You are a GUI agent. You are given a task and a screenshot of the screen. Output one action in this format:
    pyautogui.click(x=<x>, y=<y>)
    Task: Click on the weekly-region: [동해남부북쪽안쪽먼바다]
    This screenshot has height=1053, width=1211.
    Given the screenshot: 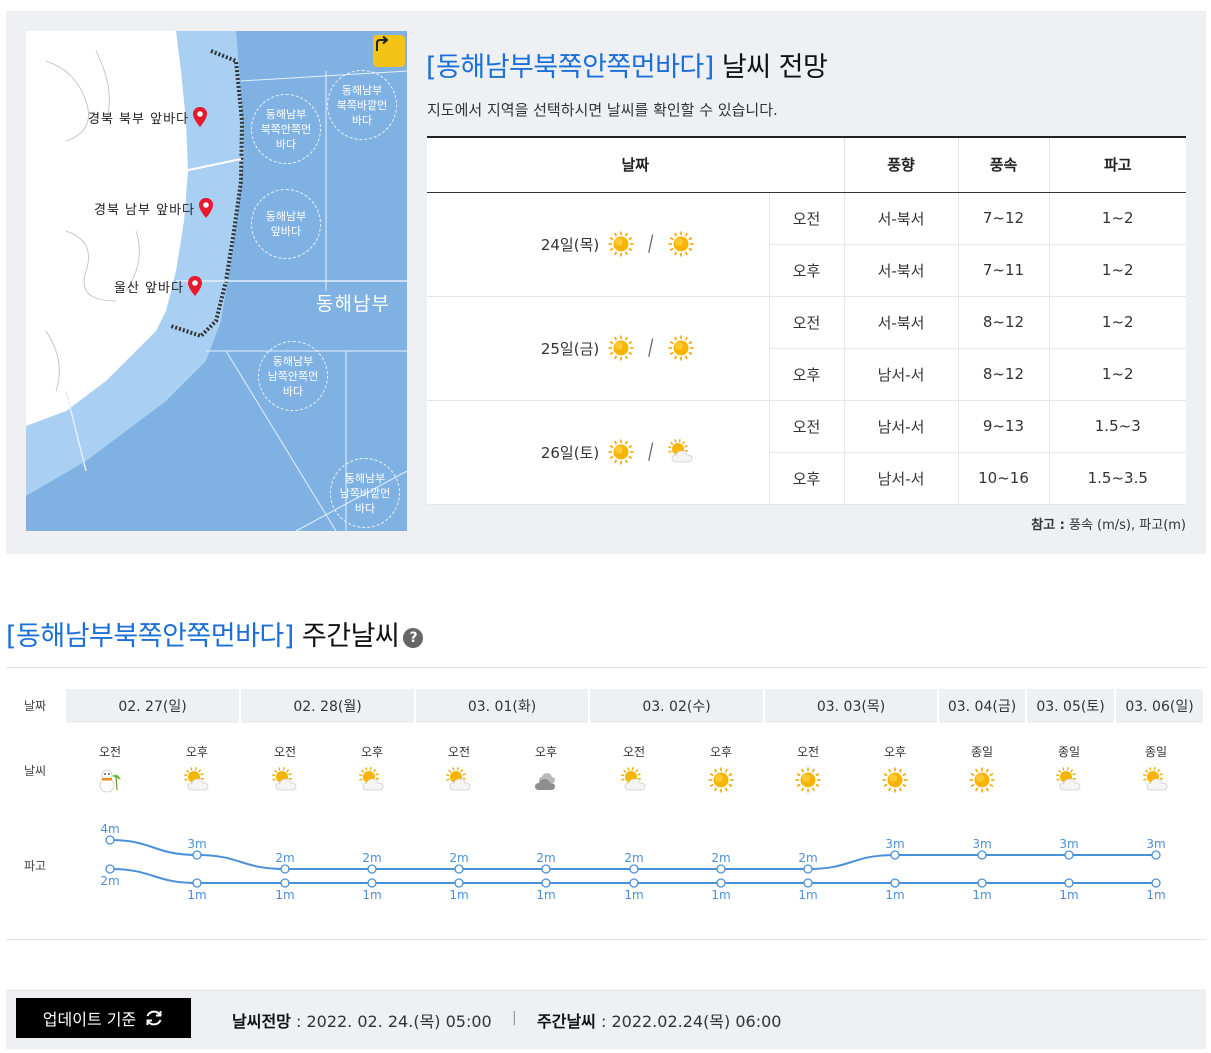 What is the action you would take?
    pyautogui.click(x=150, y=636)
    